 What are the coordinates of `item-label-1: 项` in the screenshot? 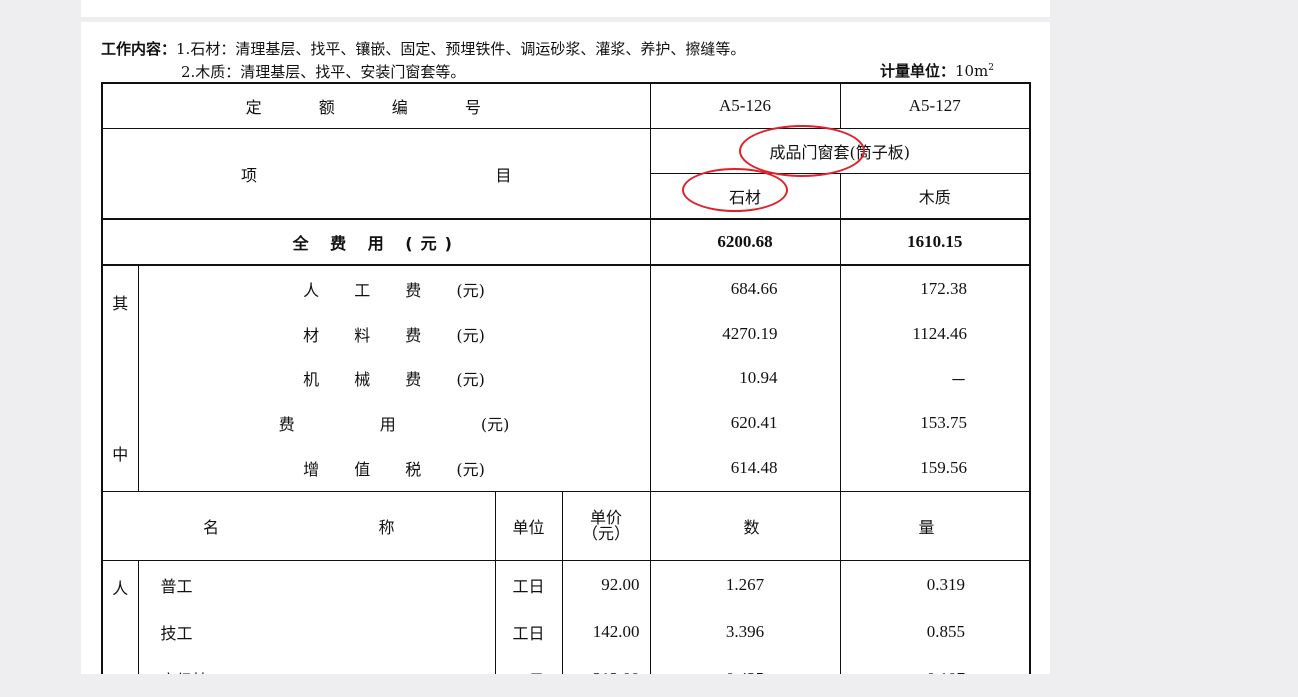 It's located at (249, 175).